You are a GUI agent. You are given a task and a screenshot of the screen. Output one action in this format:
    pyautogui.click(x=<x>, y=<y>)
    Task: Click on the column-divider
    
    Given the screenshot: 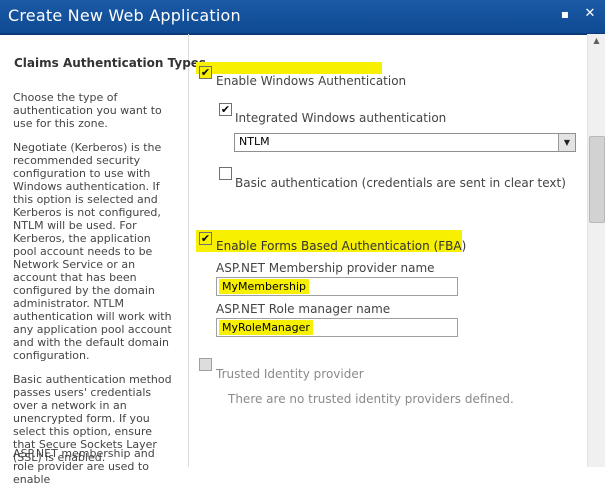 What is the action you would take?
    pyautogui.click(x=188, y=250)
    